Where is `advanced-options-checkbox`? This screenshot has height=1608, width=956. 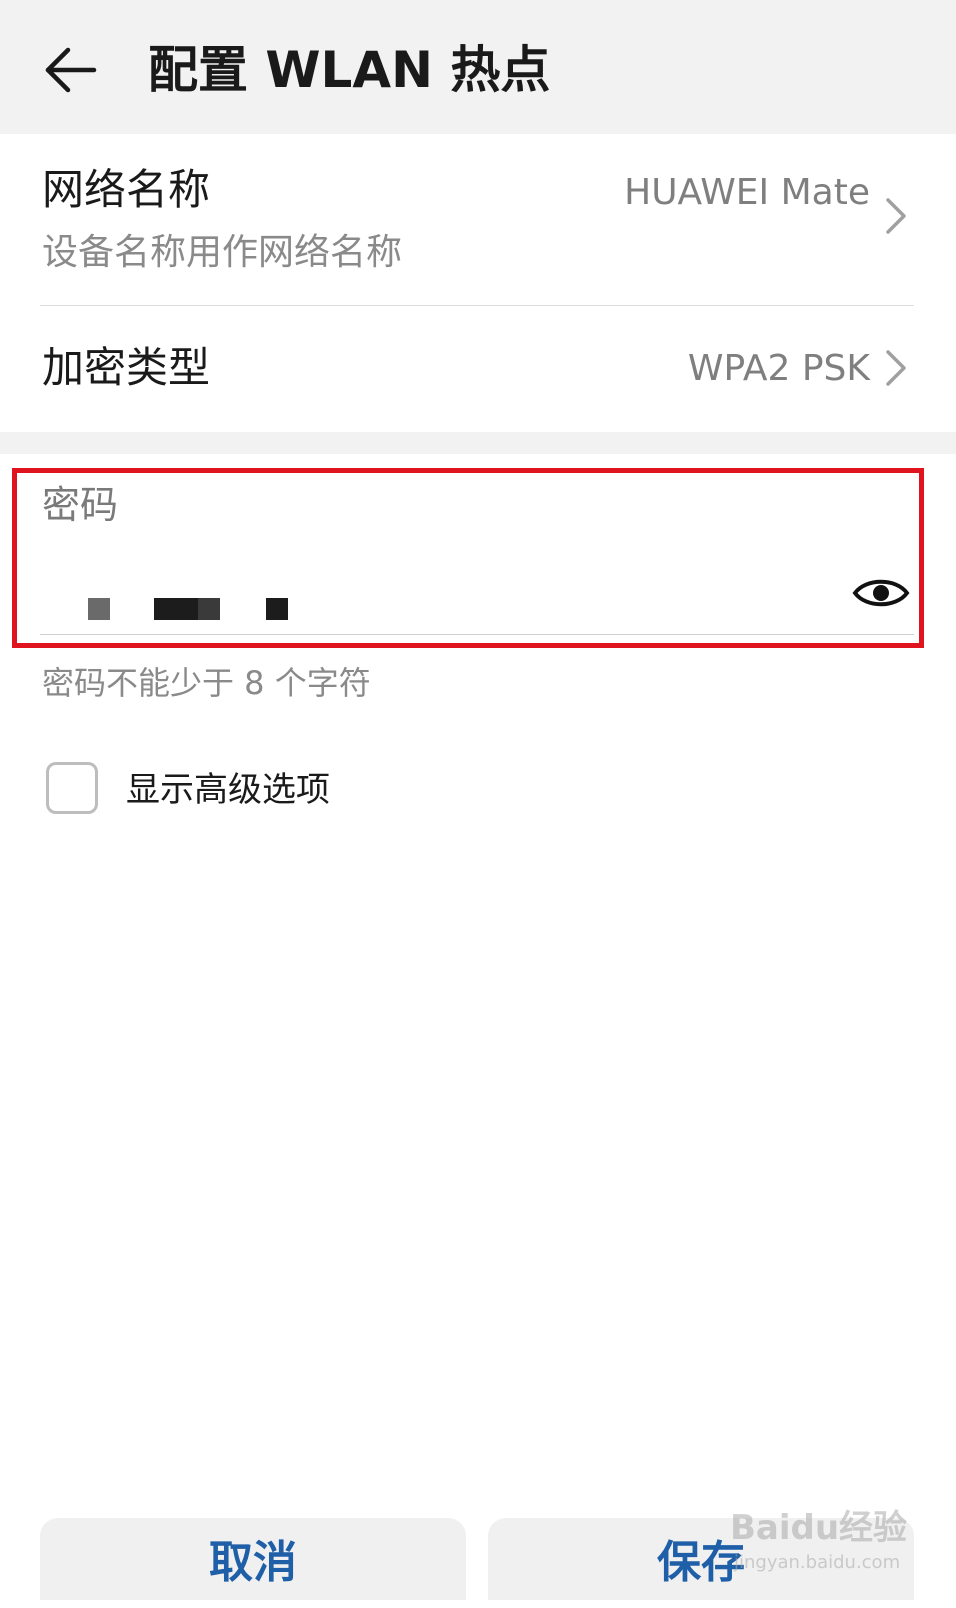 advanced-options-checkbox is located at coordinates (72, 788).